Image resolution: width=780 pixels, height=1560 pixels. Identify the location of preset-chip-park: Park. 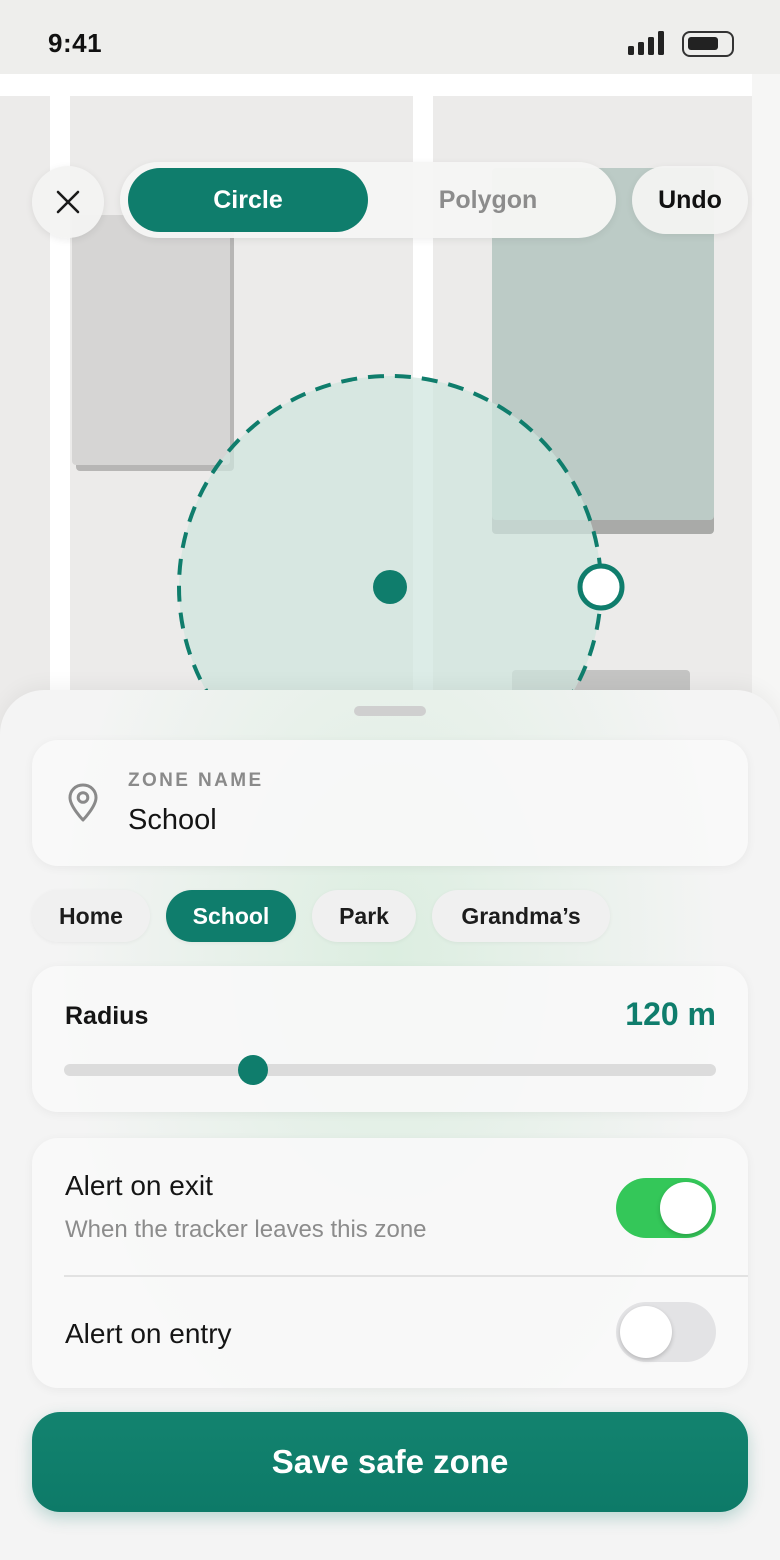
(364, 916).